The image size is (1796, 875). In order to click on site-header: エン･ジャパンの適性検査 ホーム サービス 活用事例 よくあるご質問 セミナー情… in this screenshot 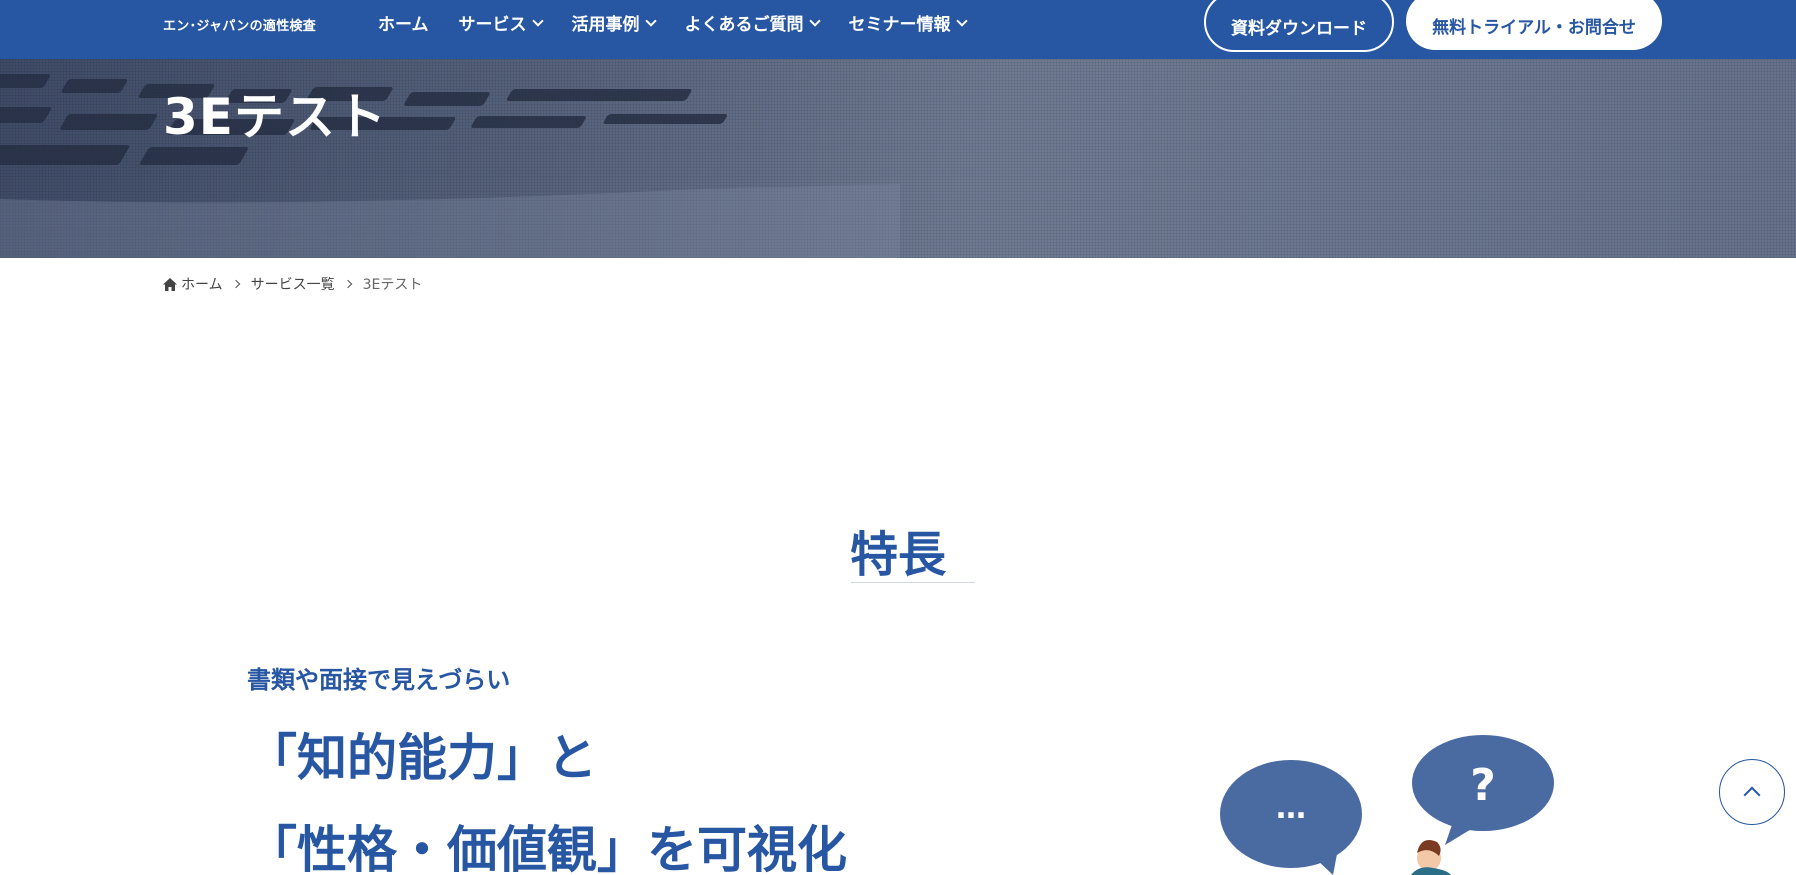, I will do `click(898, 29)`.